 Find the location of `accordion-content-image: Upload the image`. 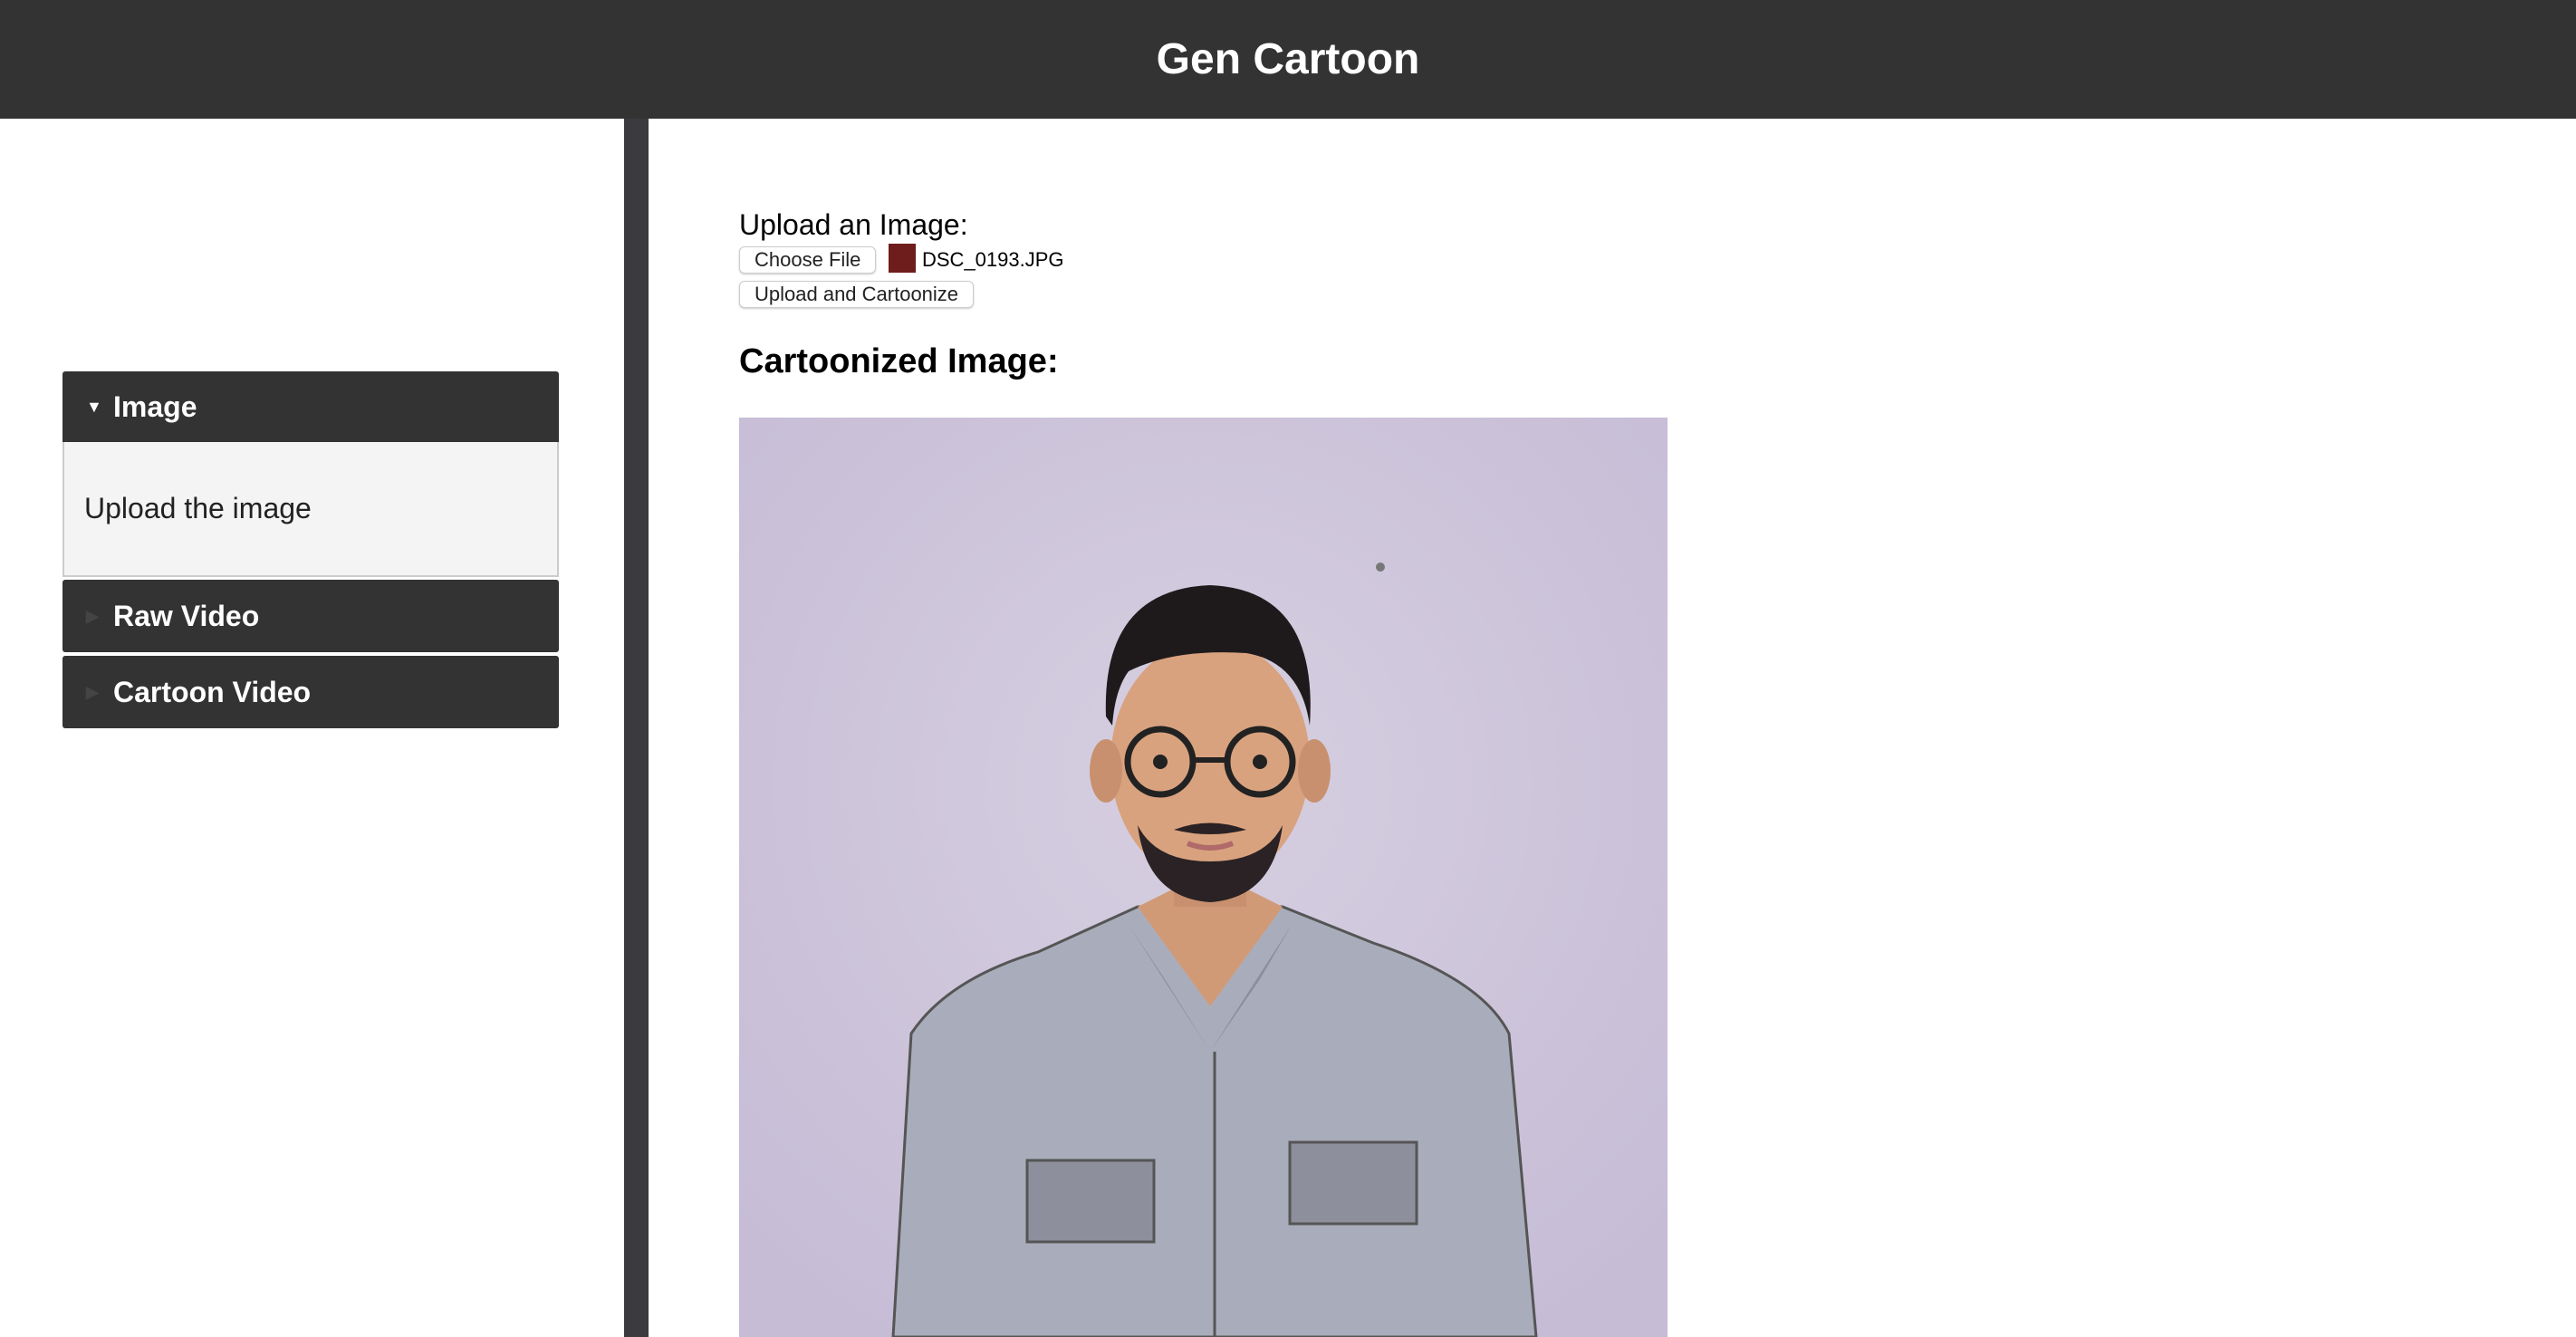

accordion-content-image: Upload the image is located at coordinates (310, 509).